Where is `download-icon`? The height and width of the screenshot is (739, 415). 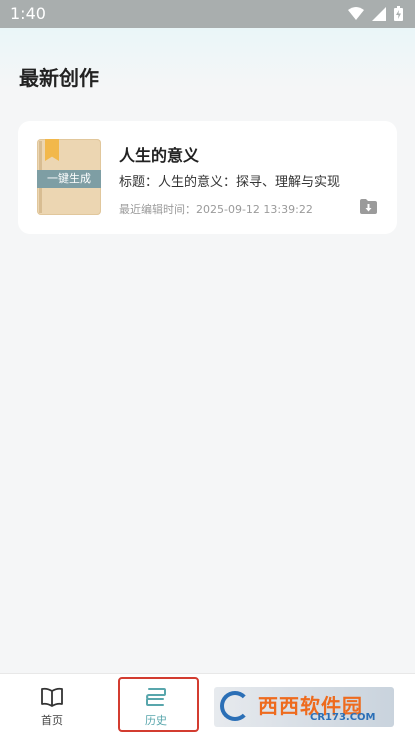 download-icon is located at coordinates (368, 206).